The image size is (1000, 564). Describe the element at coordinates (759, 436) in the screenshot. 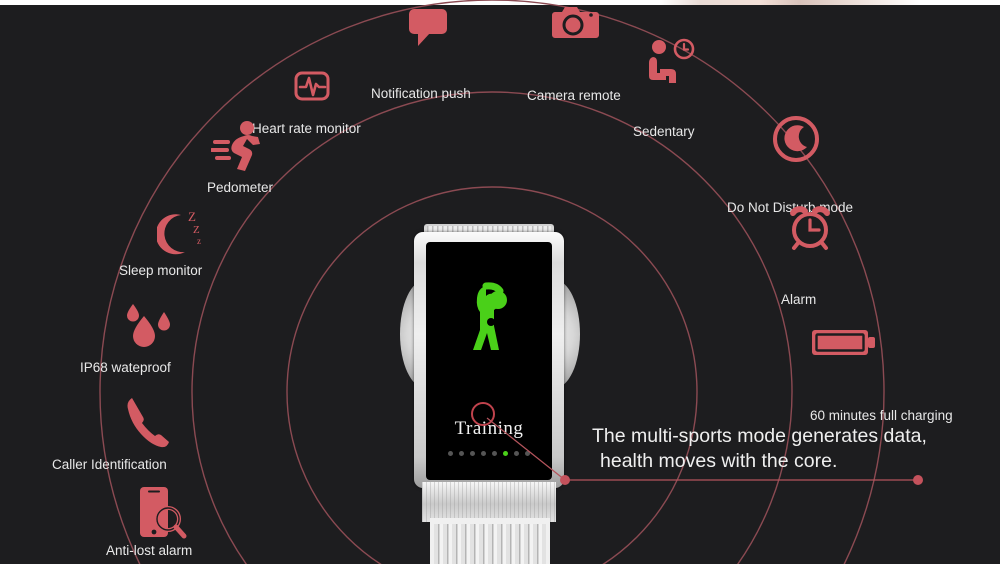

I see `callout-line-1: The multi-sports mode generates data,` at that location.